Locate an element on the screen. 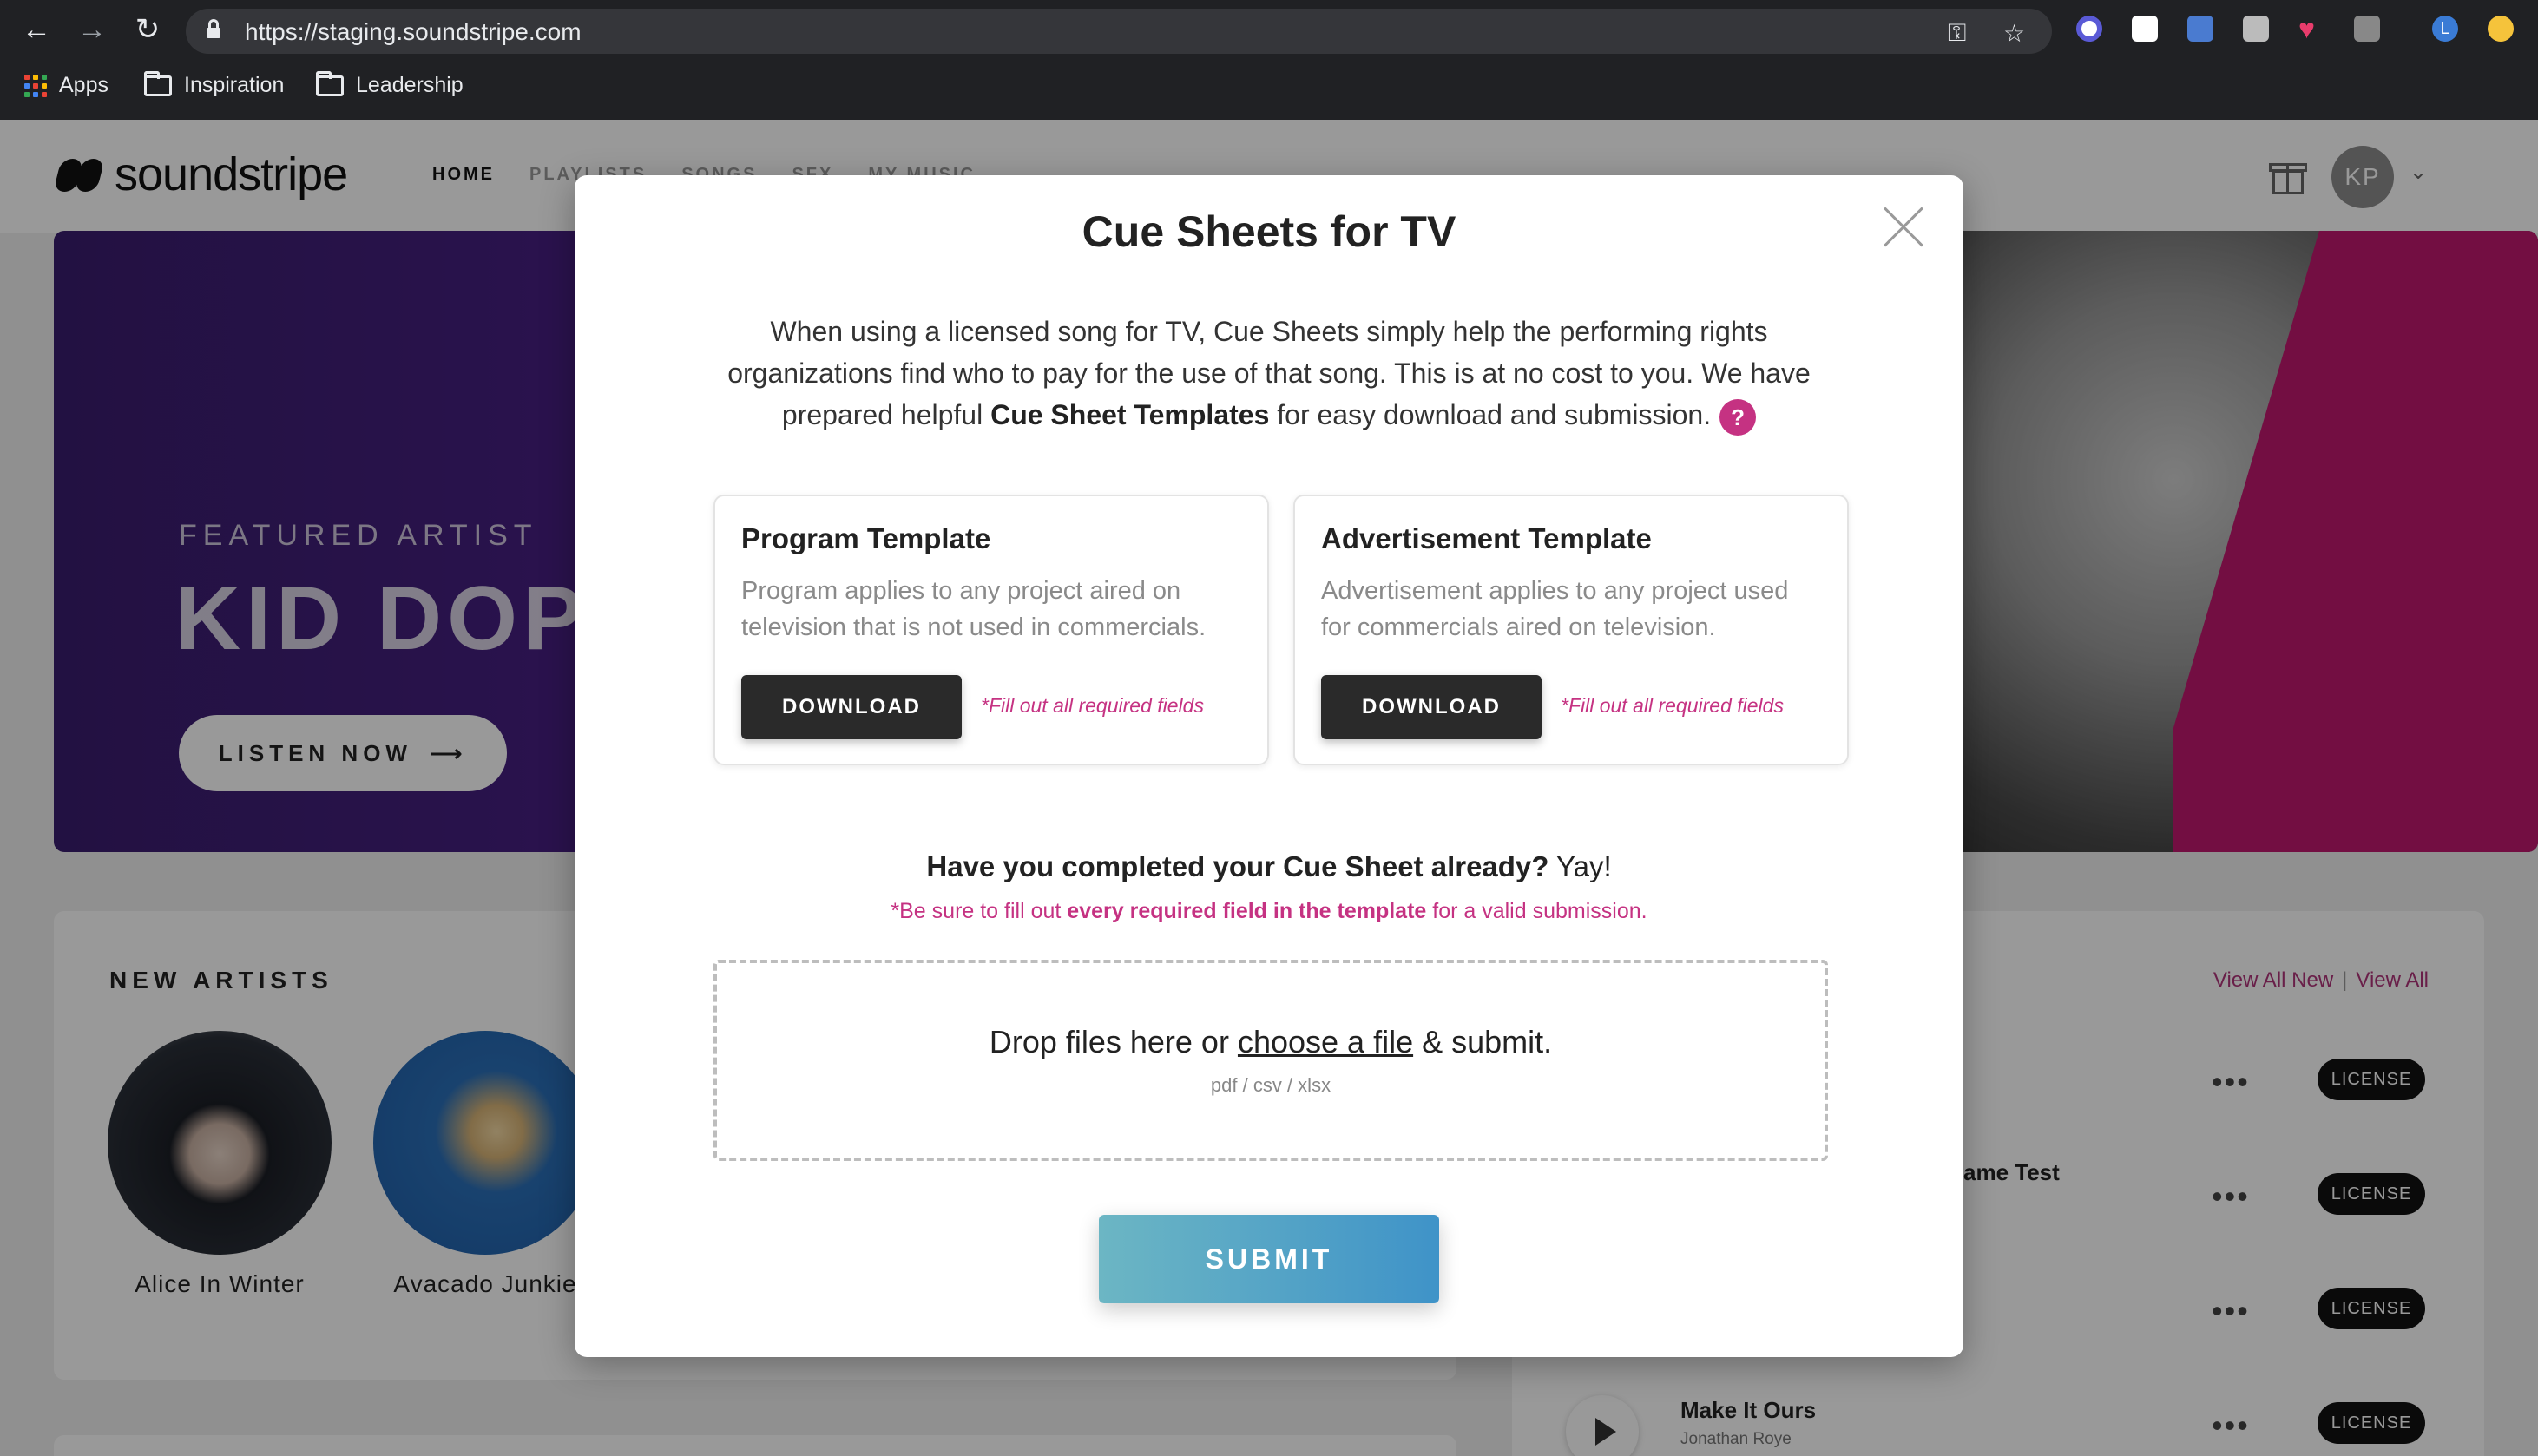 The width and height of the screenshot is (2538, 1456). apps-grid-icon is located at coordinates (36, 85).